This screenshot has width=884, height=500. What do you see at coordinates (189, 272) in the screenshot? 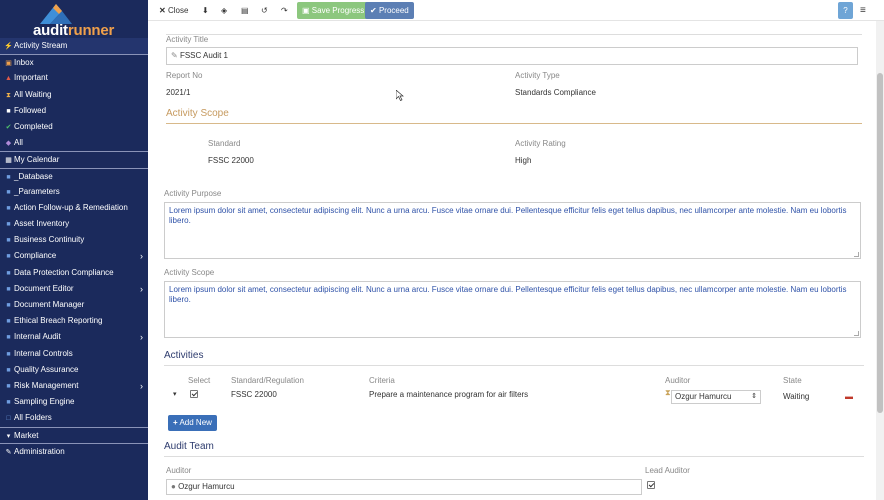
I see `activity-scope-label: Activity Scope` at bounding box center [189, 272].